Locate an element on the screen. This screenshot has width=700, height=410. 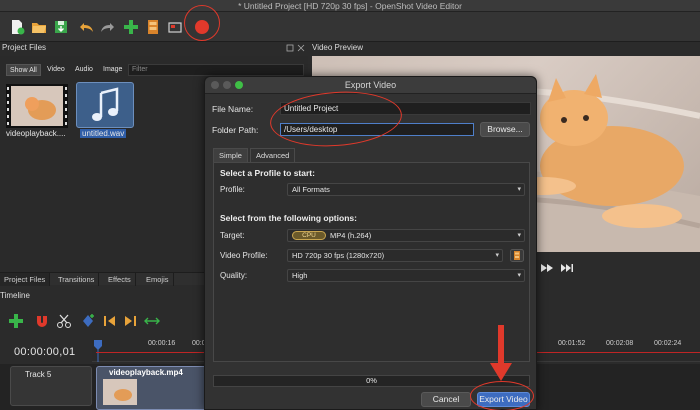
next-marker-icon is located at coordinates (130, 321).